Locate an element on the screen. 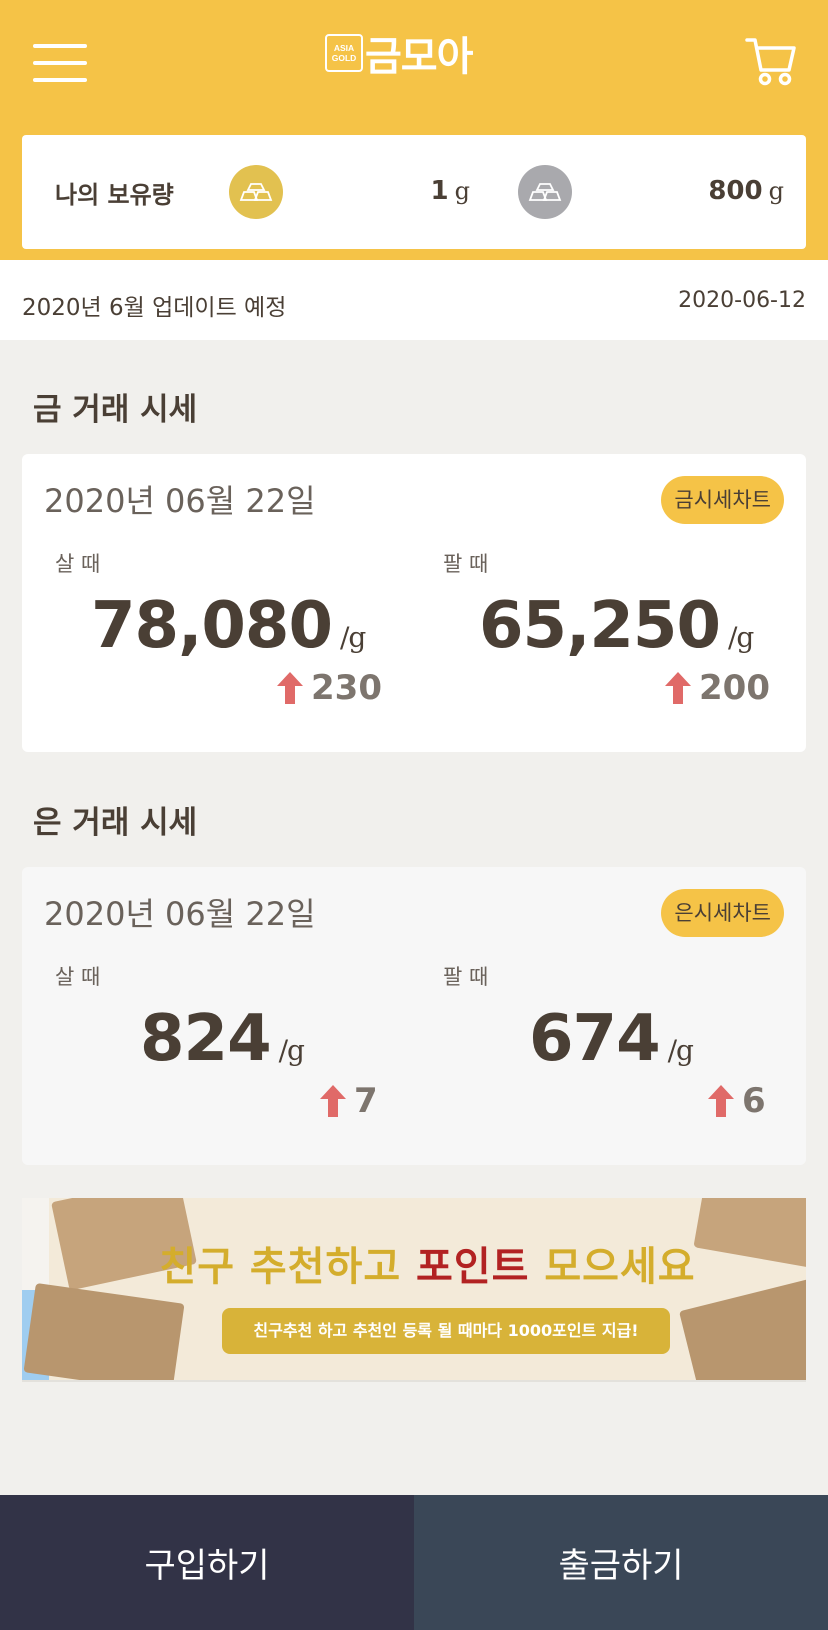 The width and height of the screenshot is (828, 1630). bottom-action-bar: 구입하기 출금하기 is located at coordinates (414, 1562).